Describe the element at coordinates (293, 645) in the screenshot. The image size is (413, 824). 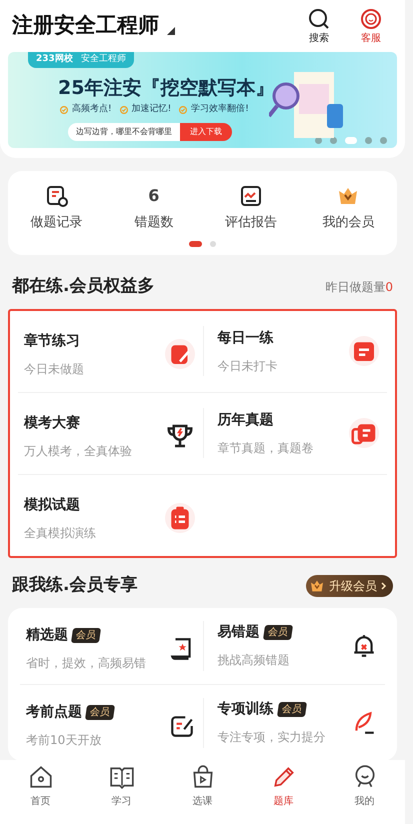
I see `member-practice-item: 易错题 会员 挑战高频错题` at that location.